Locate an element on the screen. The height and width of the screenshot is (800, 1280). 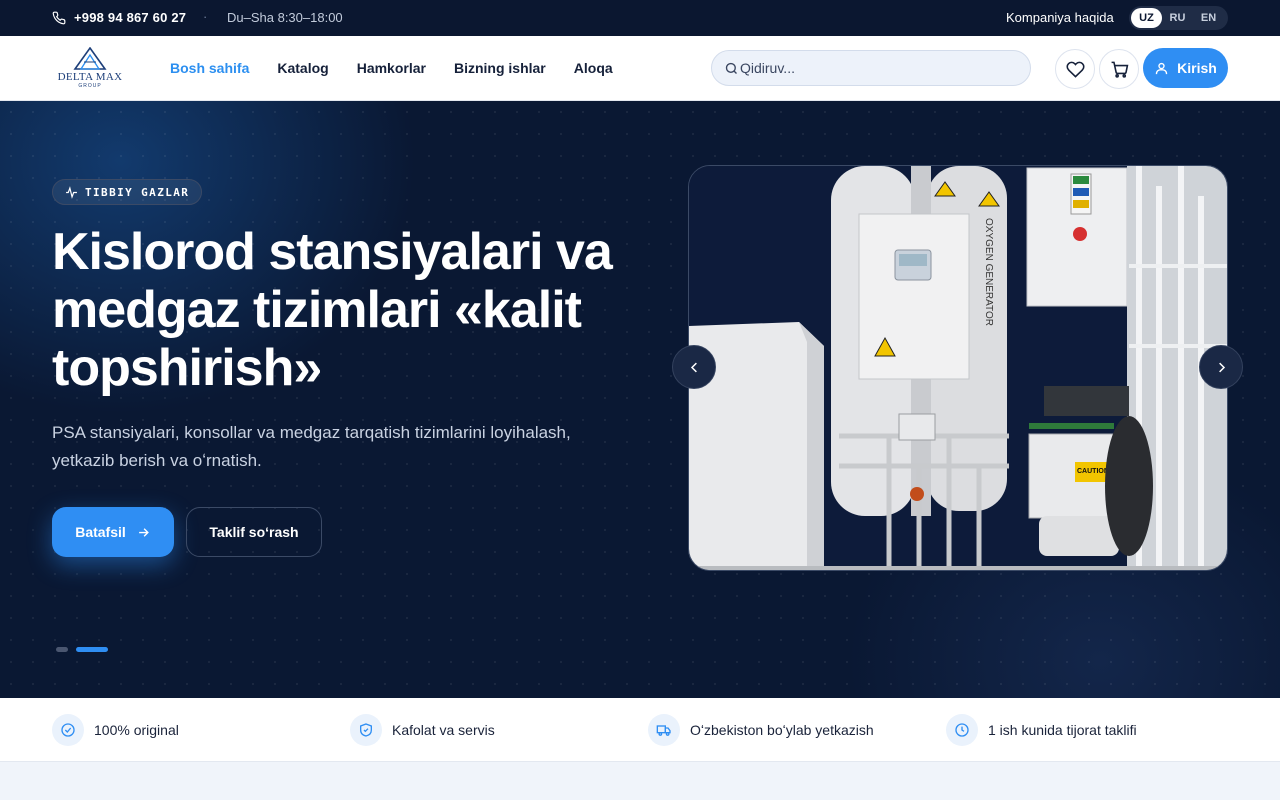
feature-original: 100% original is located at coordinates (115, 730).